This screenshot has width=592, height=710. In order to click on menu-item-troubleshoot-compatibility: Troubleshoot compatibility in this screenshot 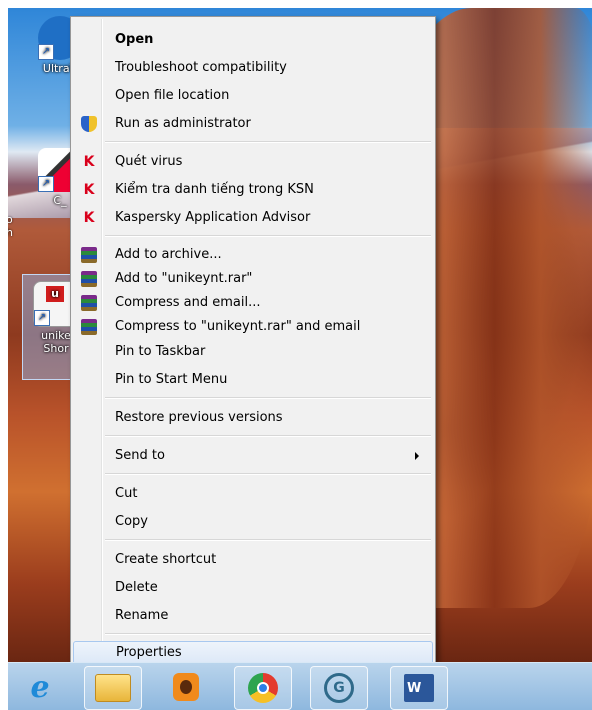, I will do `click(252, 68)`.